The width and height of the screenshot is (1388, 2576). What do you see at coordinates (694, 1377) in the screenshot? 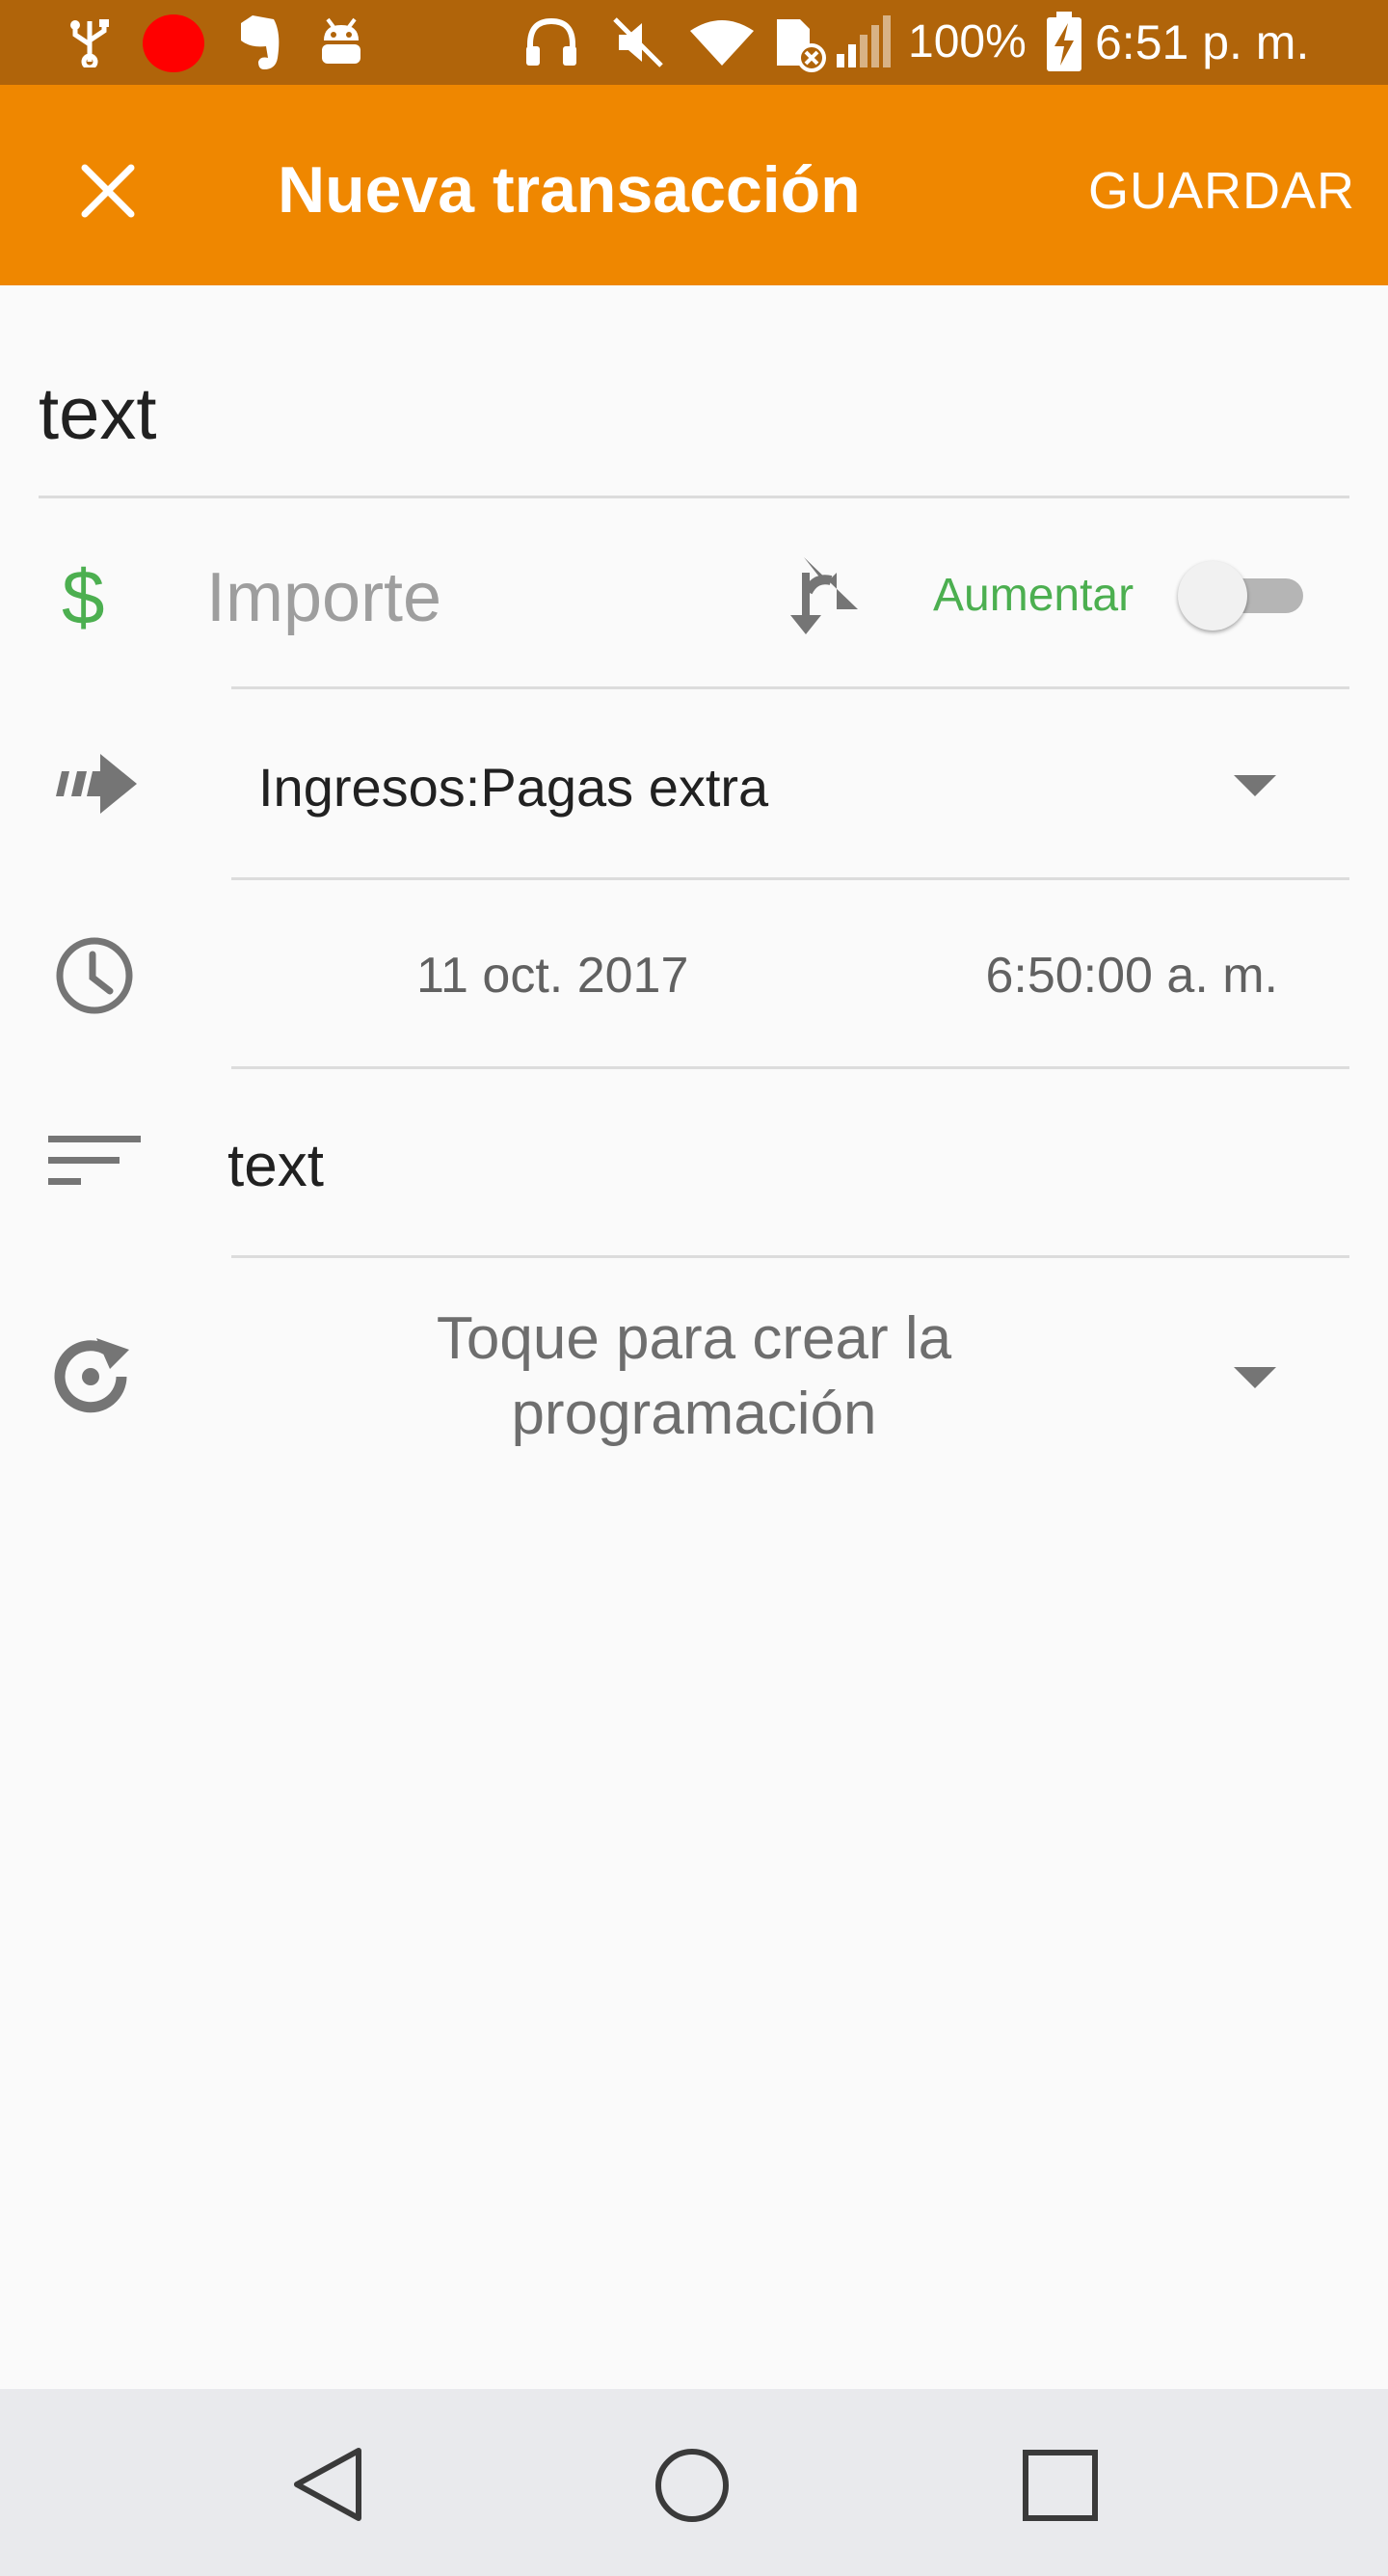
I see `recurrence-label: Toque para crear la programación` at bounding box center [694, 1377].